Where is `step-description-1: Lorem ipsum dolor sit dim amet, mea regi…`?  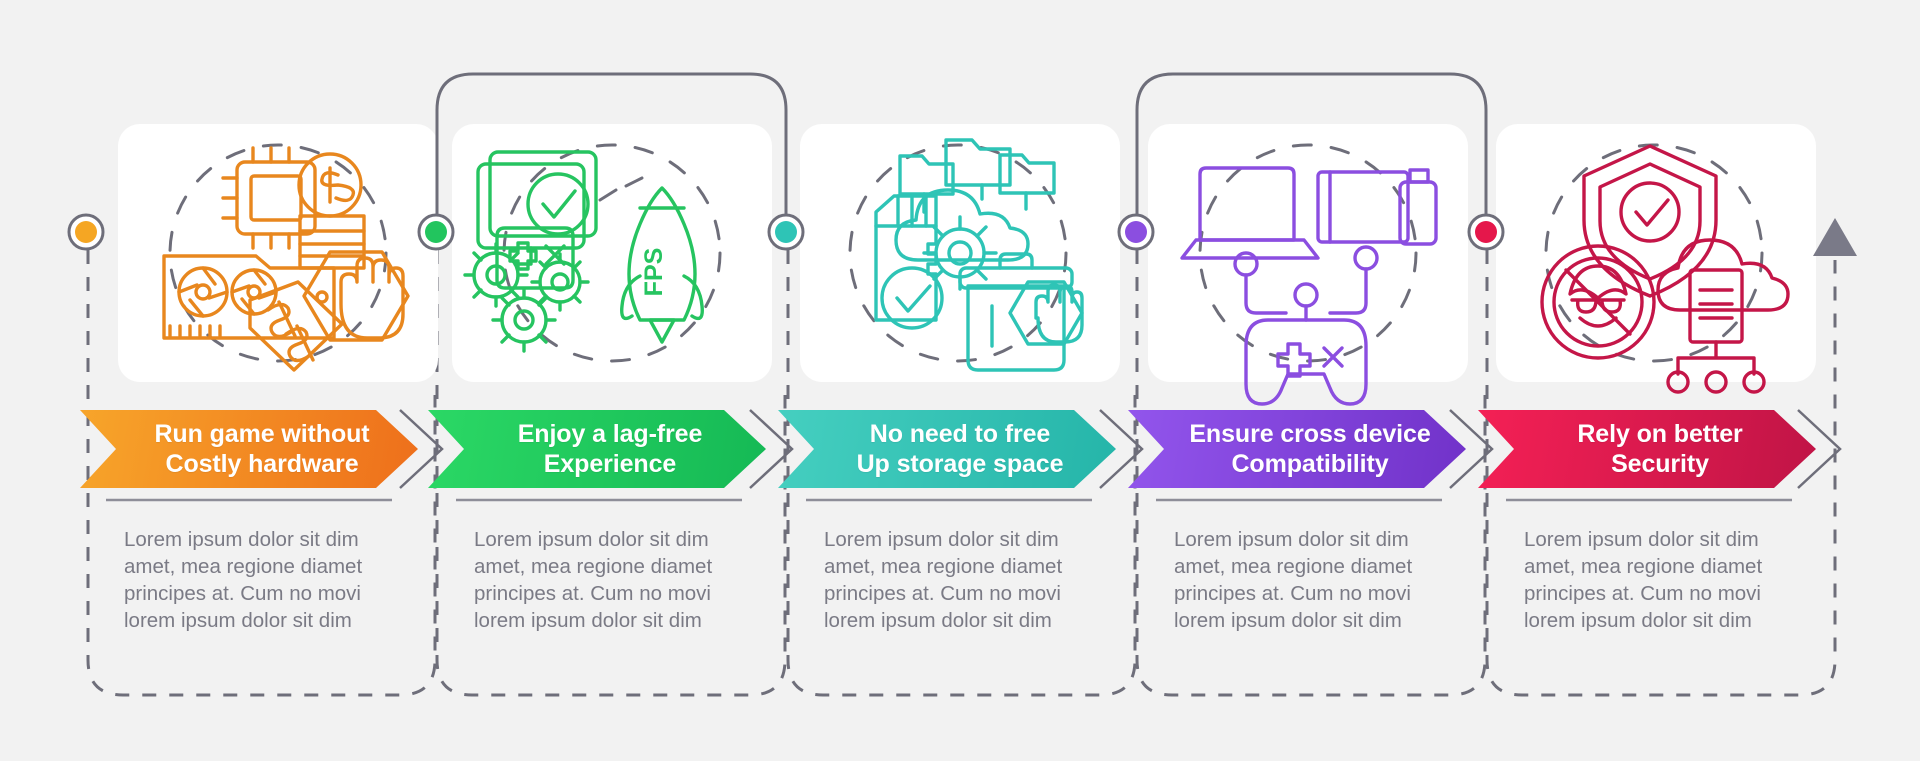
step-description-1: Lorem ipsum dolor sit dim amet, mea regi… is located at coordinates (243, 580).